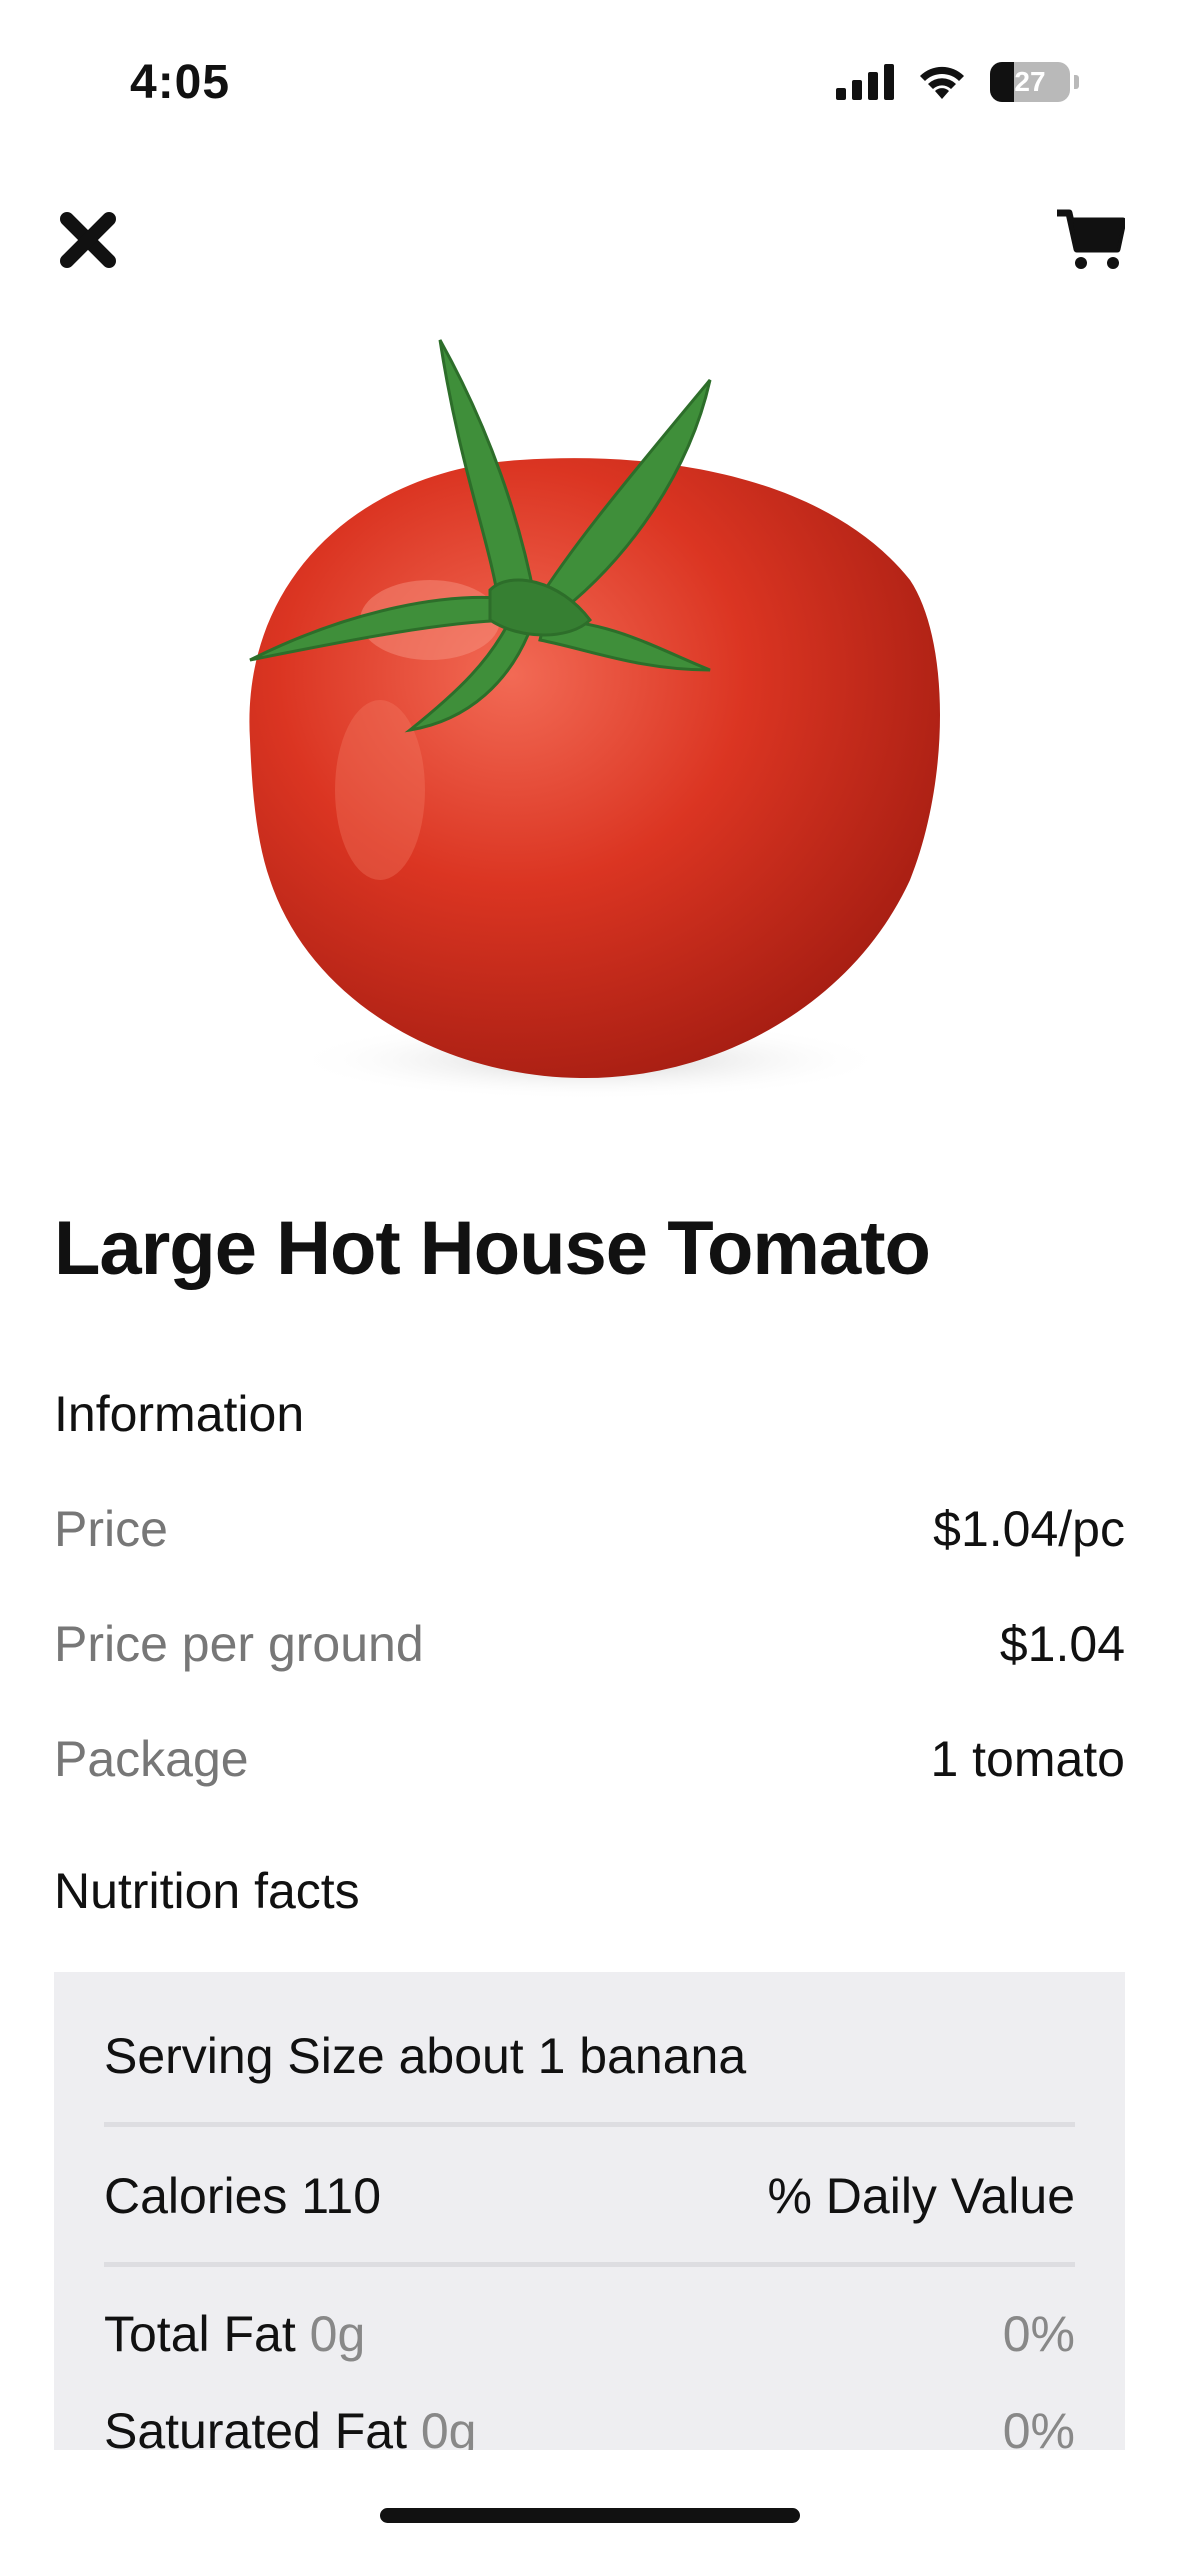  Describe the element at coordinates (589, 1759) in the screenshot. I see `info-row-package: Package 1 tomato` at that location.